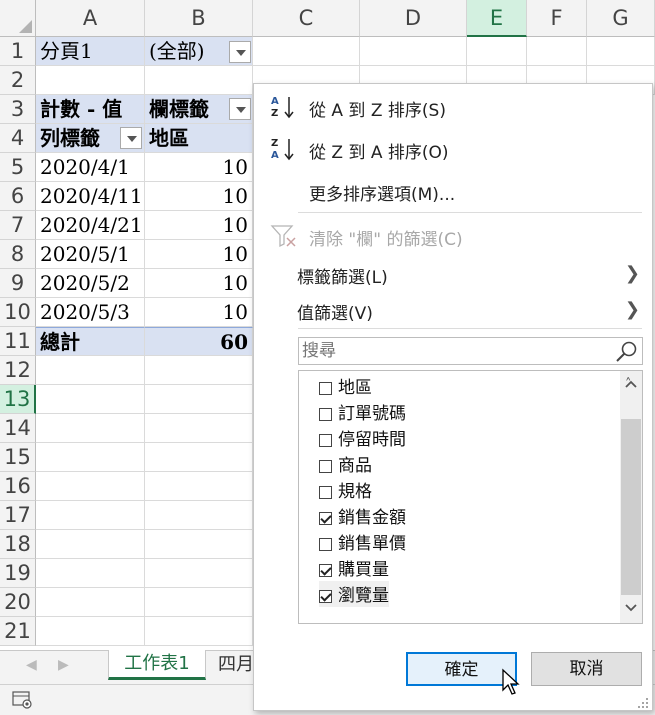 The image size is (655, 715). I want to click on cell-b4: 地區, so click(199, 138).